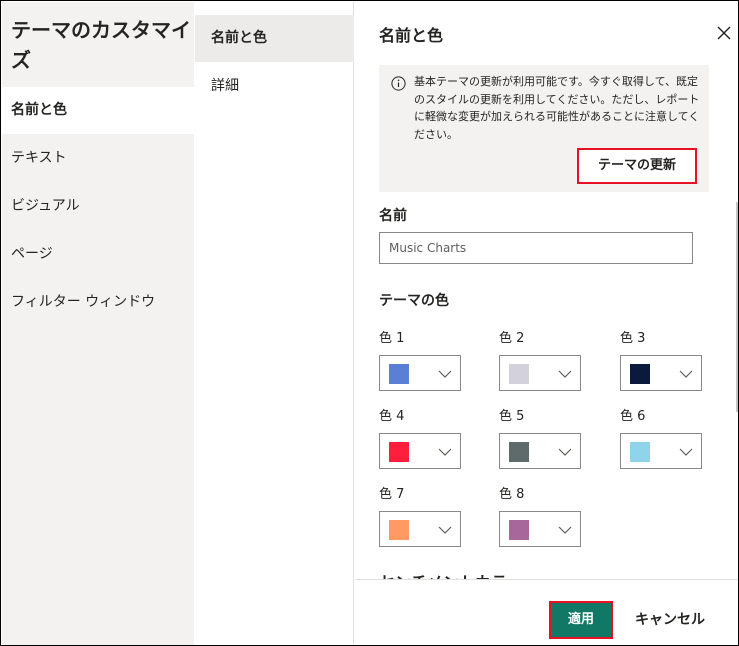 This screenshot has height=646, width=739. I want to click on apply-button: 適用, so click(581, 620).